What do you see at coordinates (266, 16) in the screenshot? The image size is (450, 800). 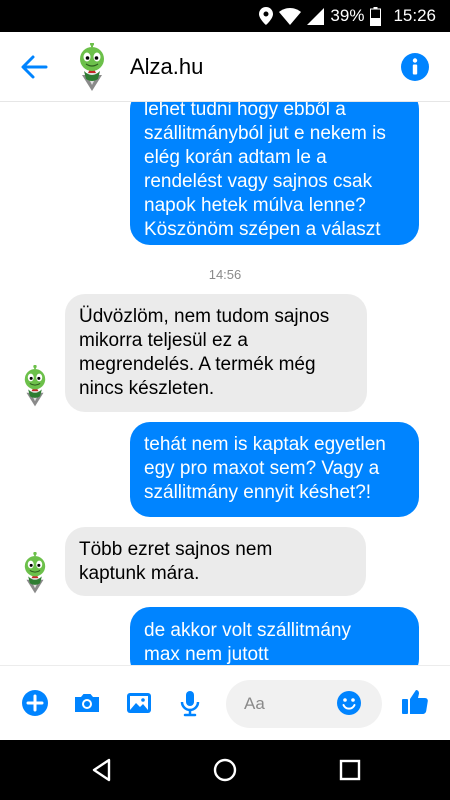 I see `location-icon` at bounding box center [266, 16].